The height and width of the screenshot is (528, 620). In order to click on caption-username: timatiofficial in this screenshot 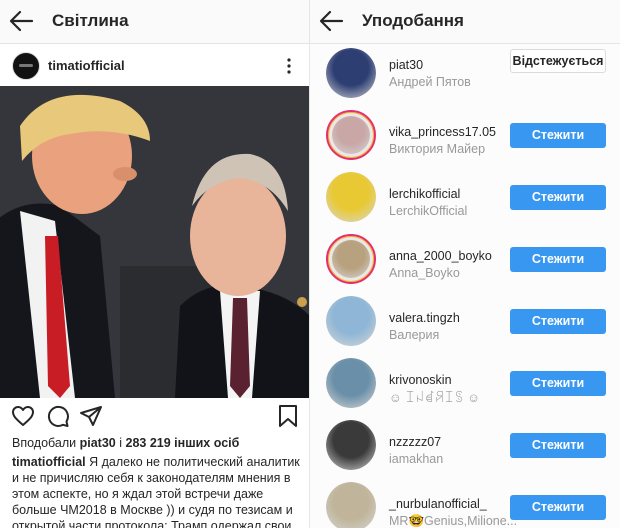, I will do `click(49, 462)`.